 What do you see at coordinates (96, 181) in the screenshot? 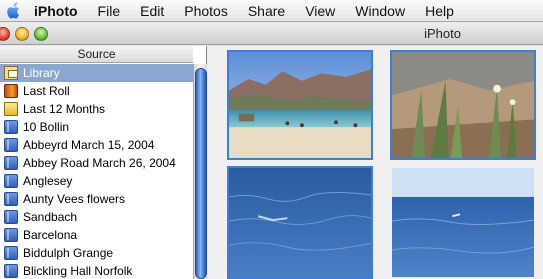
I see `source-item-anglesey: Anglesey` at bounding box center [96, 181].